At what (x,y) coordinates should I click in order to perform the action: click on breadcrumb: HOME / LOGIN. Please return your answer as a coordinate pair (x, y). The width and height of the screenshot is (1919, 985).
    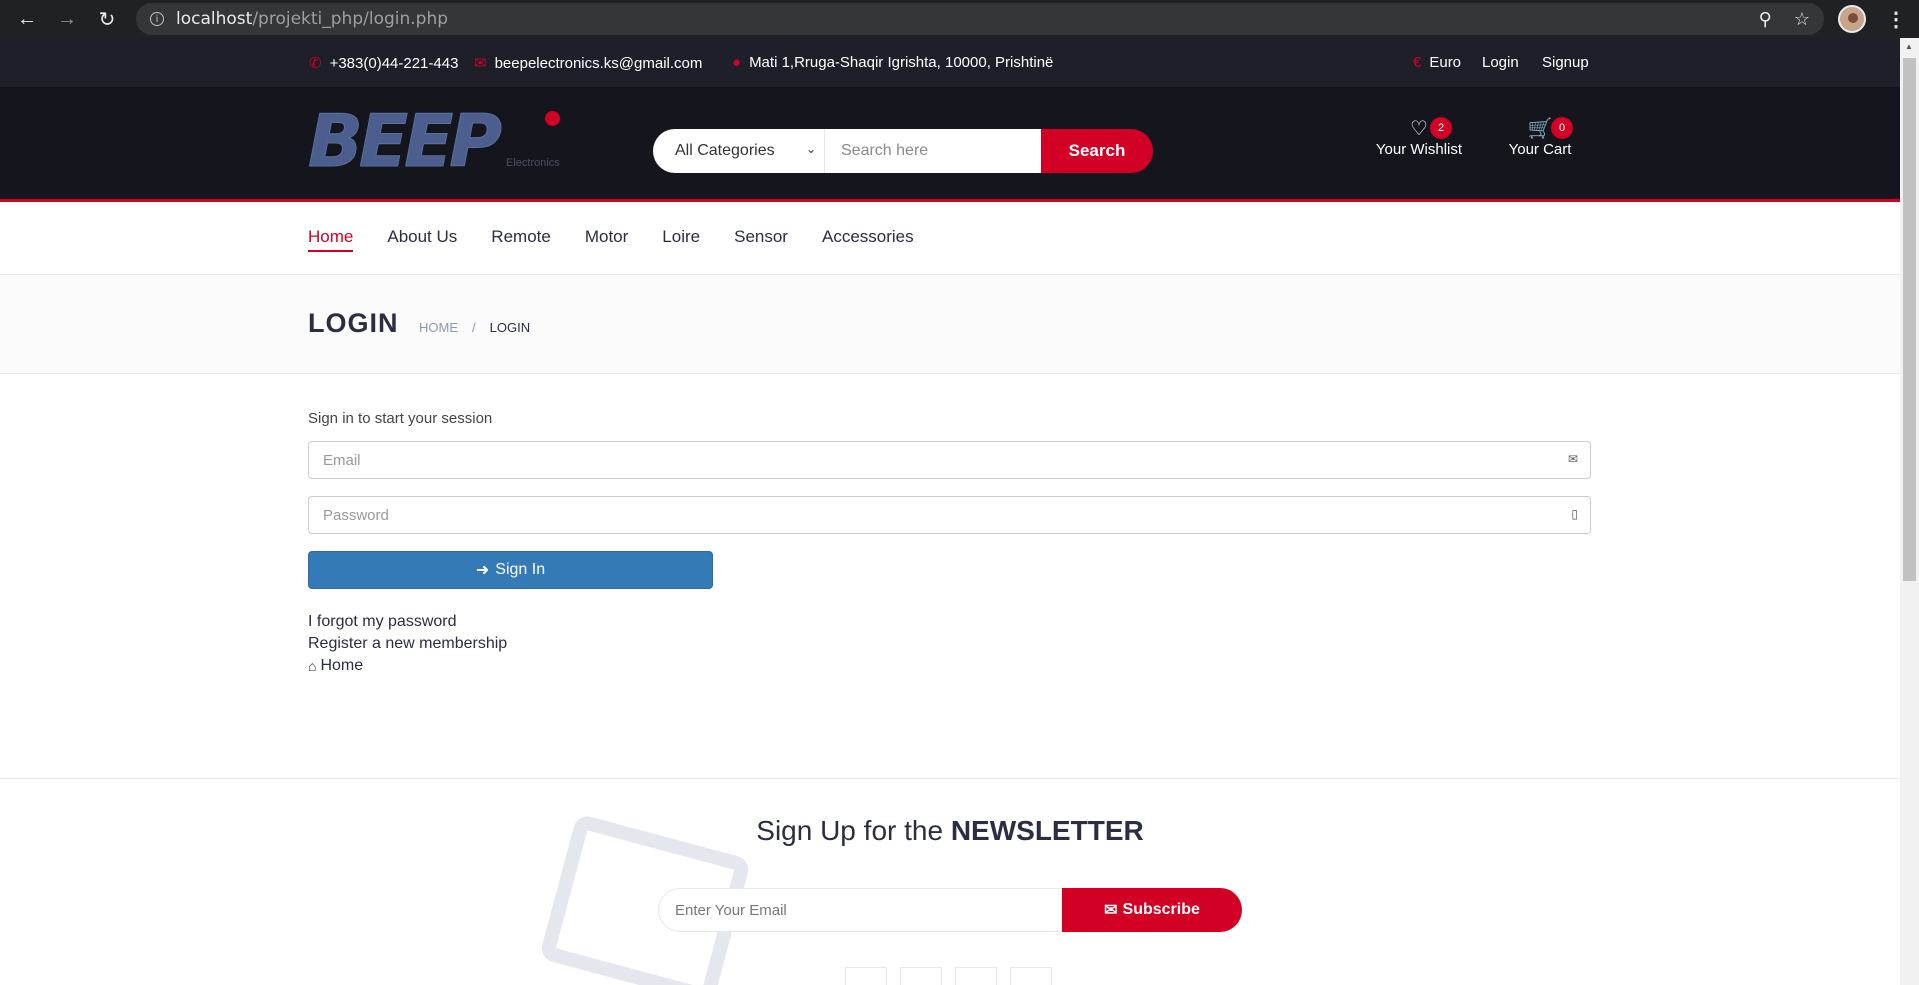
    Looking at the image, I should click on (474, 327).